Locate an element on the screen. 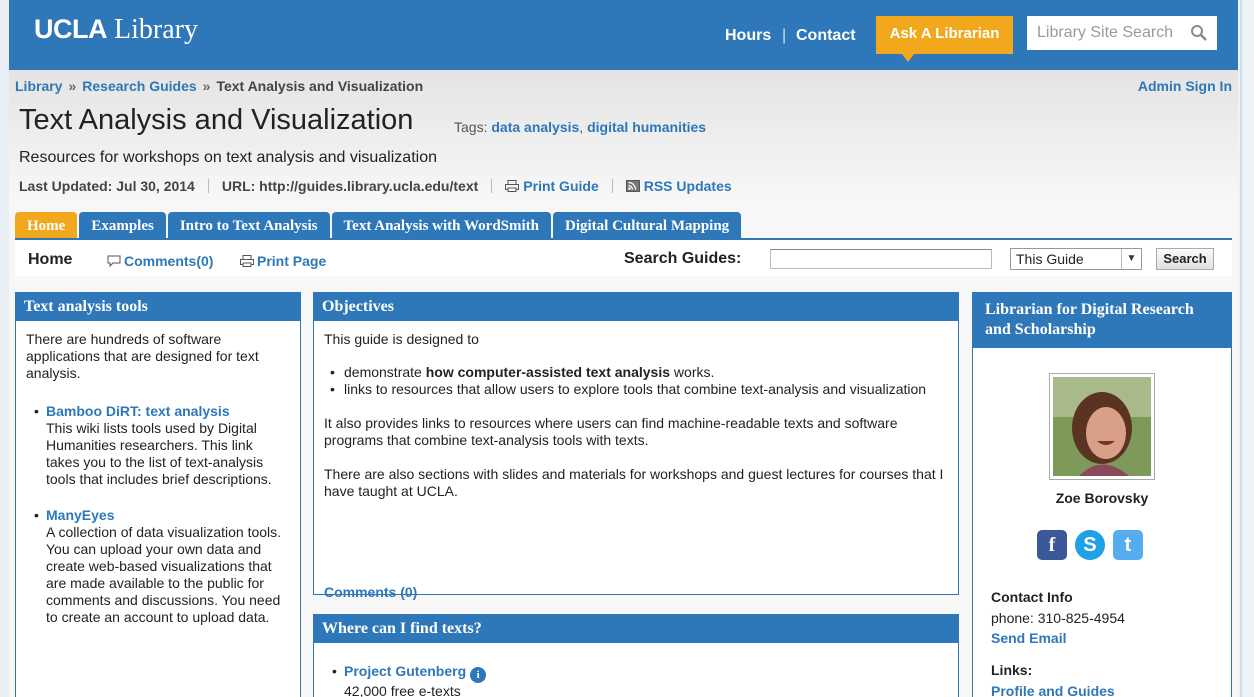  resource-description: 42,000 free e-texts is located at coordinates (402, 690).